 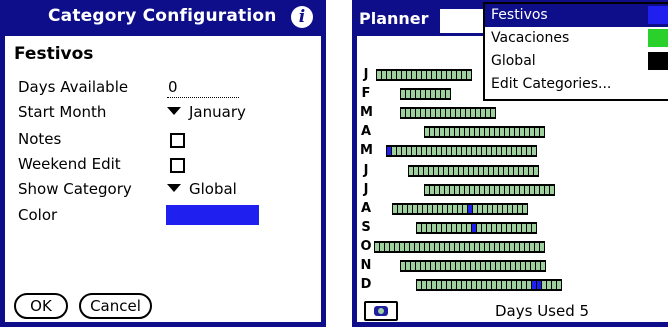 What do you see at coordinates (576, 61) in the screenshot?
I see `menu-item-global: Global` at bounding box center [576, 61].